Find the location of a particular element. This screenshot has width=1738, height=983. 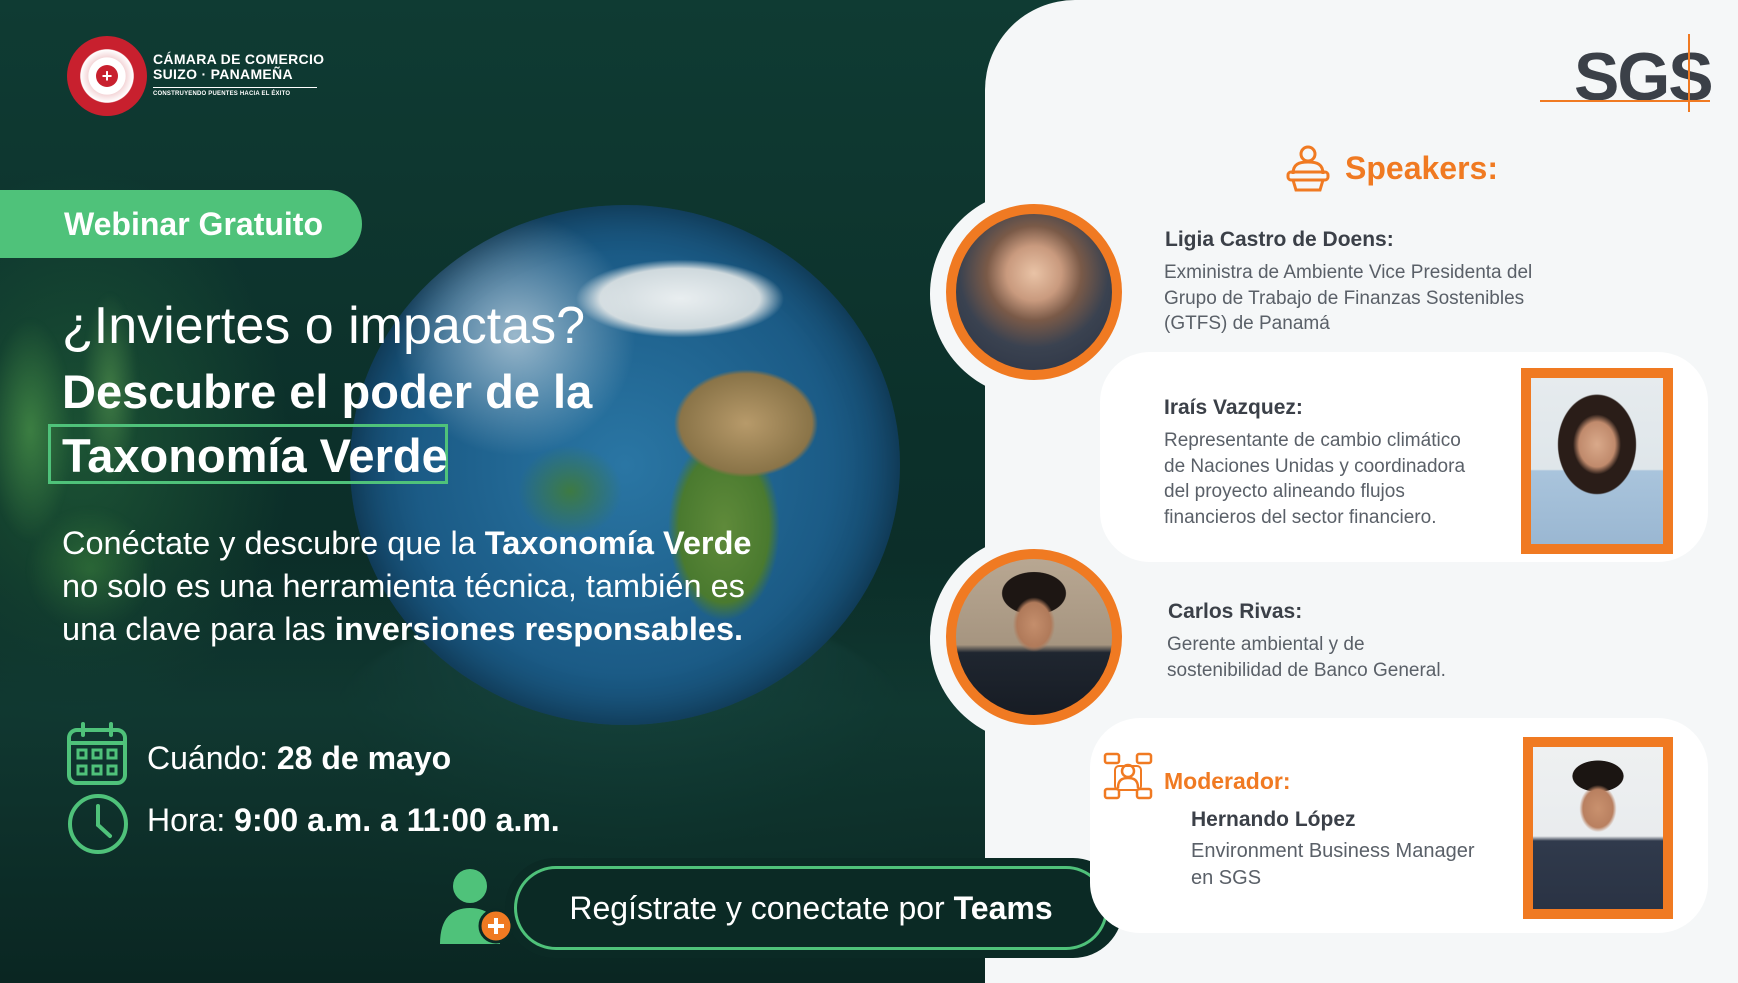

register-teams-button: Regístrate y conectate por Teams is located at coordinates (811, 908).